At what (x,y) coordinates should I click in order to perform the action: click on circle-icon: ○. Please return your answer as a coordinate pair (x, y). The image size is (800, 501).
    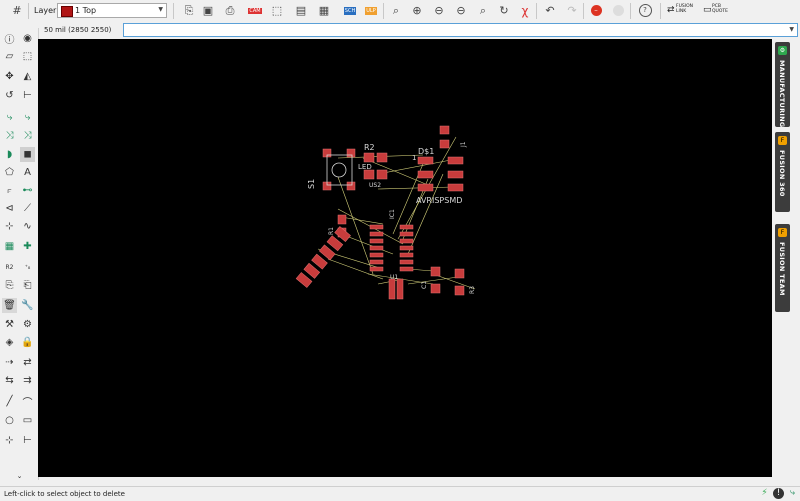
    Looking at the image, I should click on (9, 420).